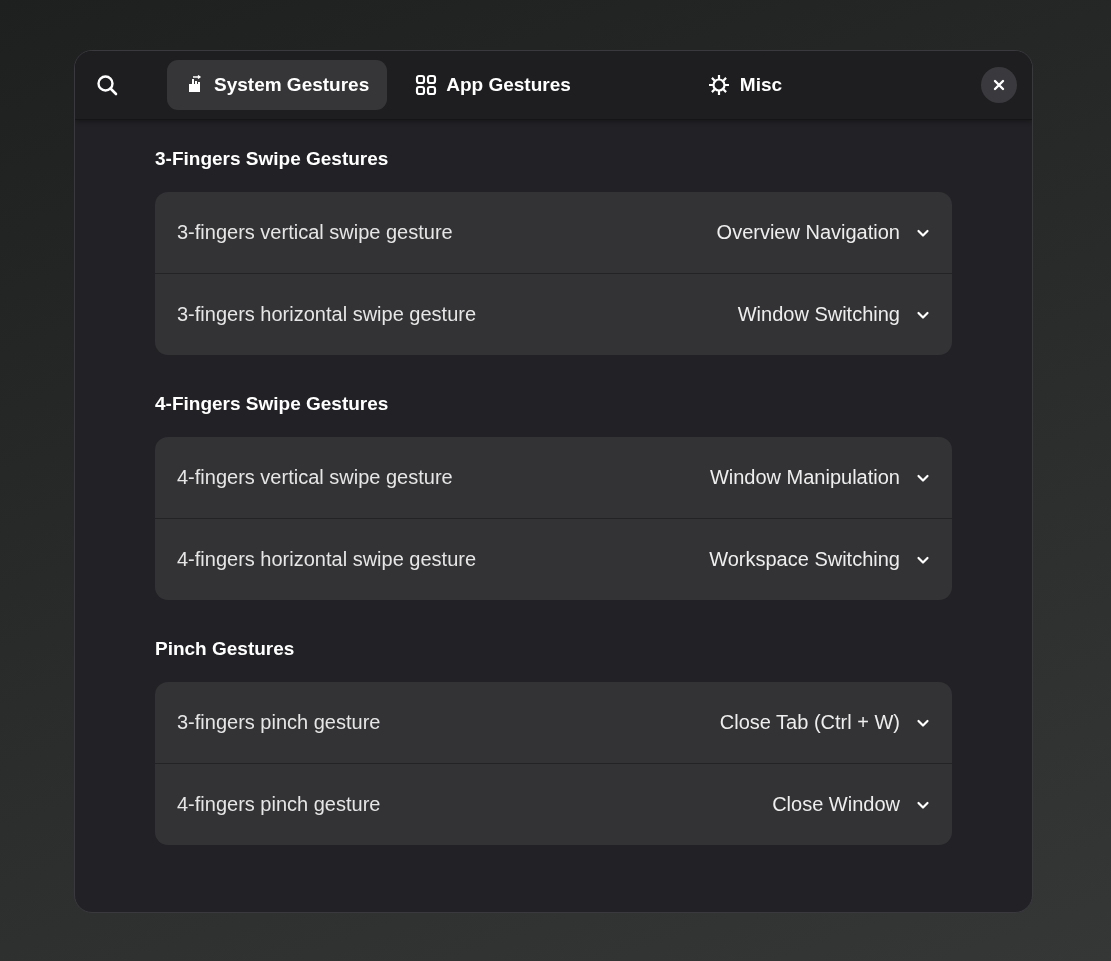 This screenshot has height=961, width=1111. I want to click on settings-row: 4-fingers horizontal swipe gesture Workspace Switching, so click(553, 559).